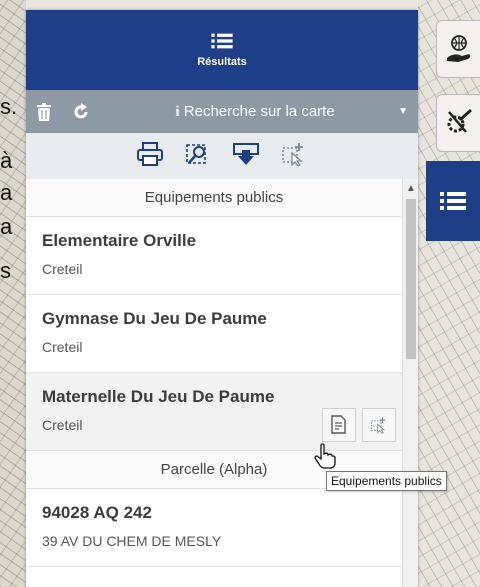 The height and width of the screenshot is (587, 480). I want to click on panel-title: Résultats, so click(222, 62).